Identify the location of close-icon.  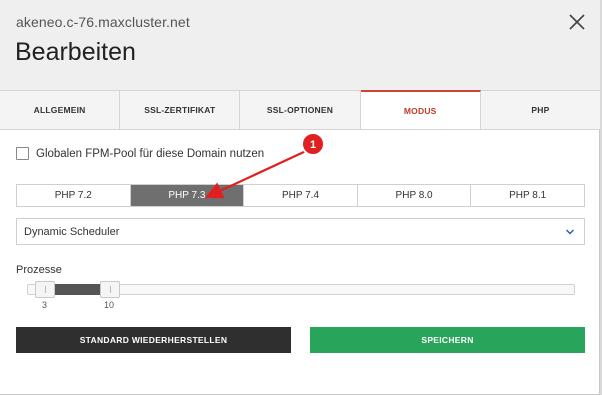
(577, 22).